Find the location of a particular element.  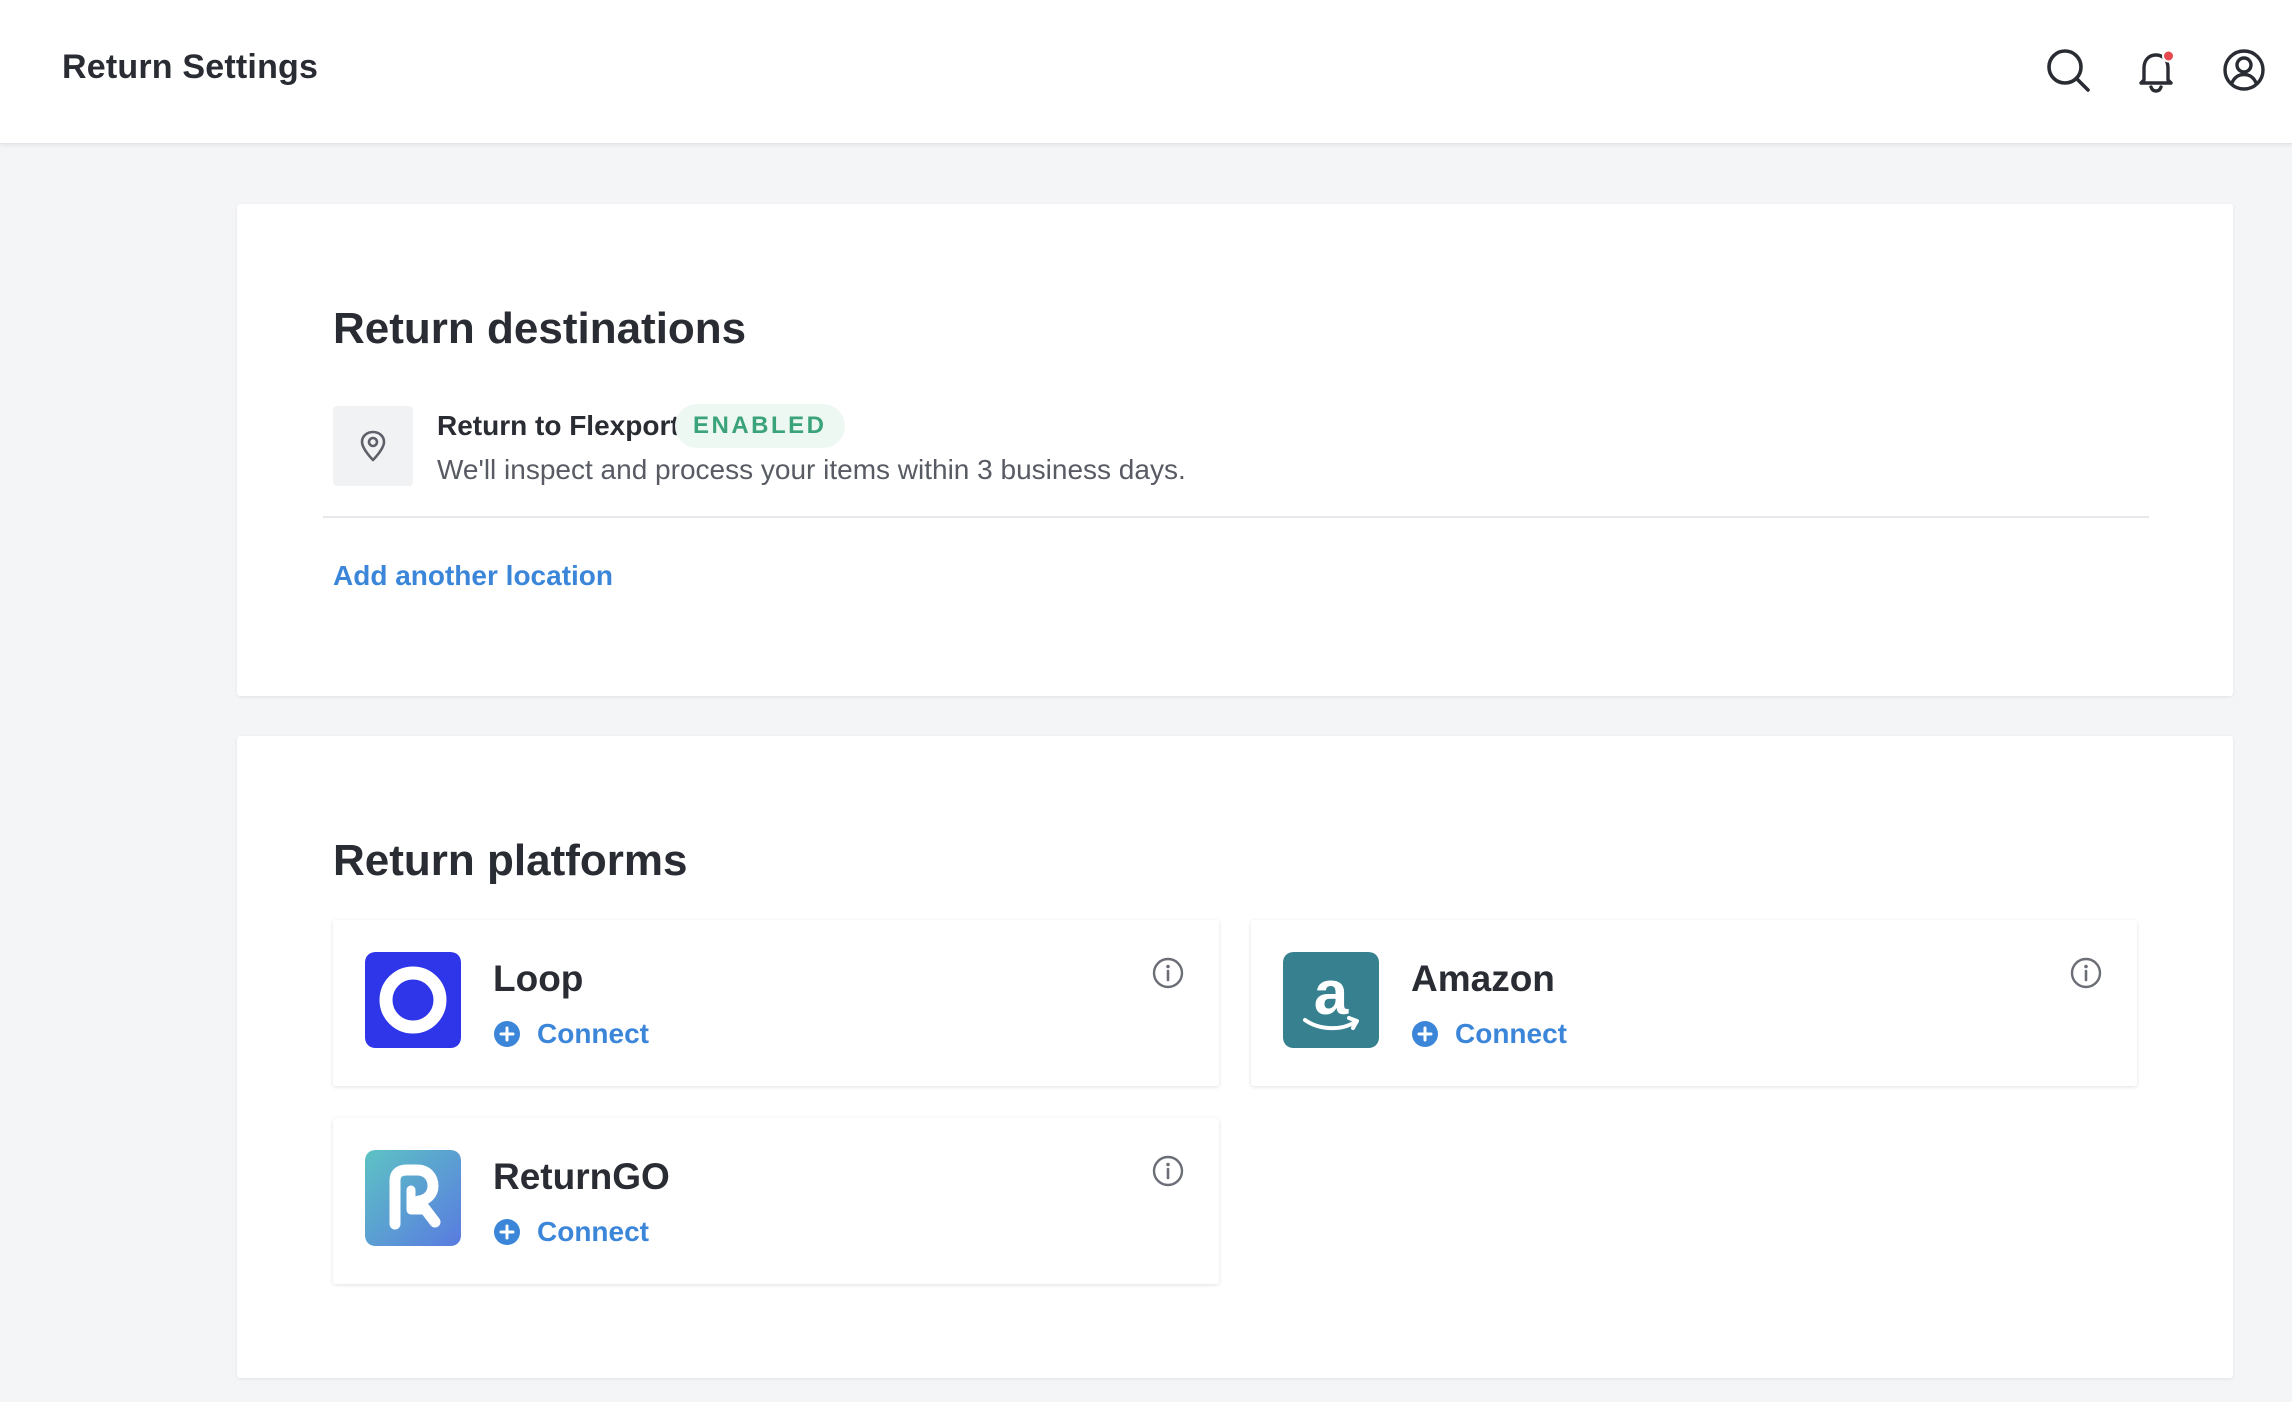

platform-name: Amazon is located at coordinates (1483, 978).